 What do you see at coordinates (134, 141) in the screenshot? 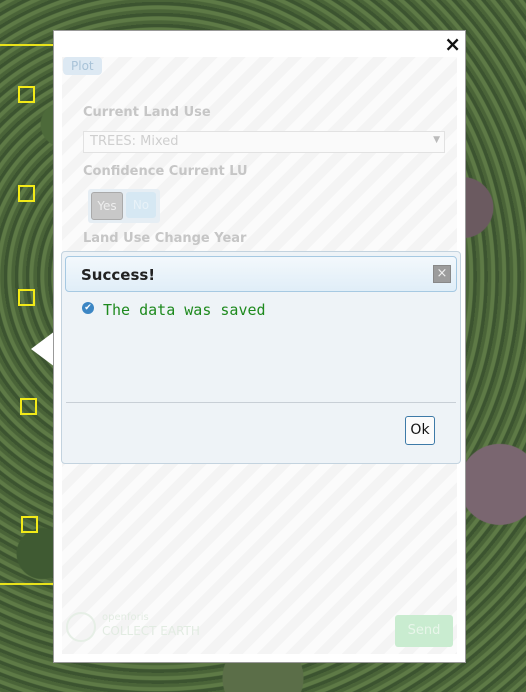
I see `current-land-use-value: TREES: Mixed` at bounding box center [134, 141].